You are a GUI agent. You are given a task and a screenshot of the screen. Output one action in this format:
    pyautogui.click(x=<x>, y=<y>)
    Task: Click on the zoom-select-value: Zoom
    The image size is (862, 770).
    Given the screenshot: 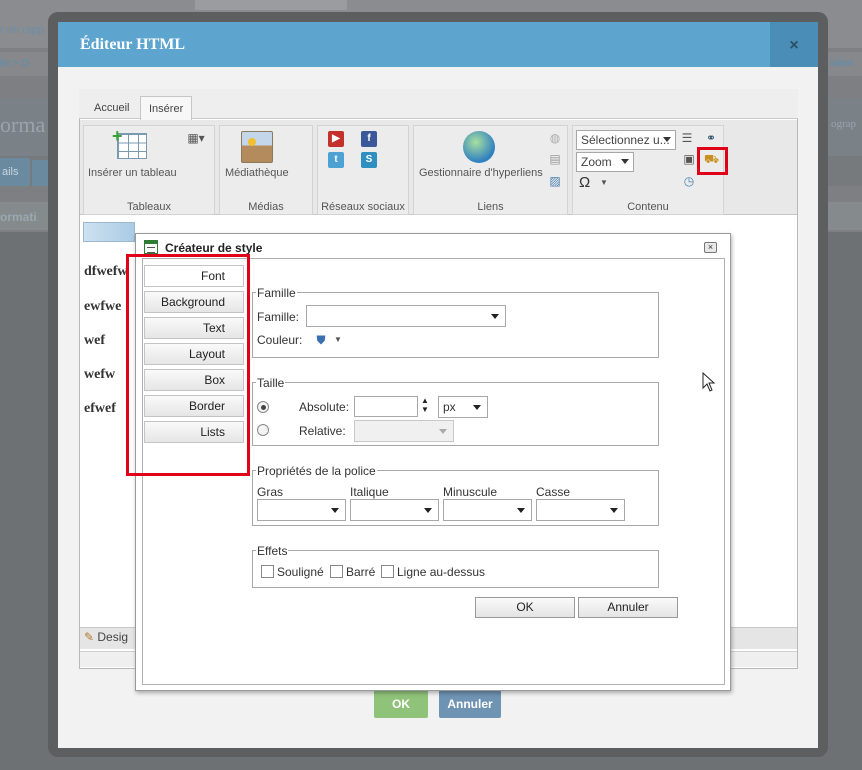 What is the action you would take?
    pyautogui.click(x=596, y=162)
    